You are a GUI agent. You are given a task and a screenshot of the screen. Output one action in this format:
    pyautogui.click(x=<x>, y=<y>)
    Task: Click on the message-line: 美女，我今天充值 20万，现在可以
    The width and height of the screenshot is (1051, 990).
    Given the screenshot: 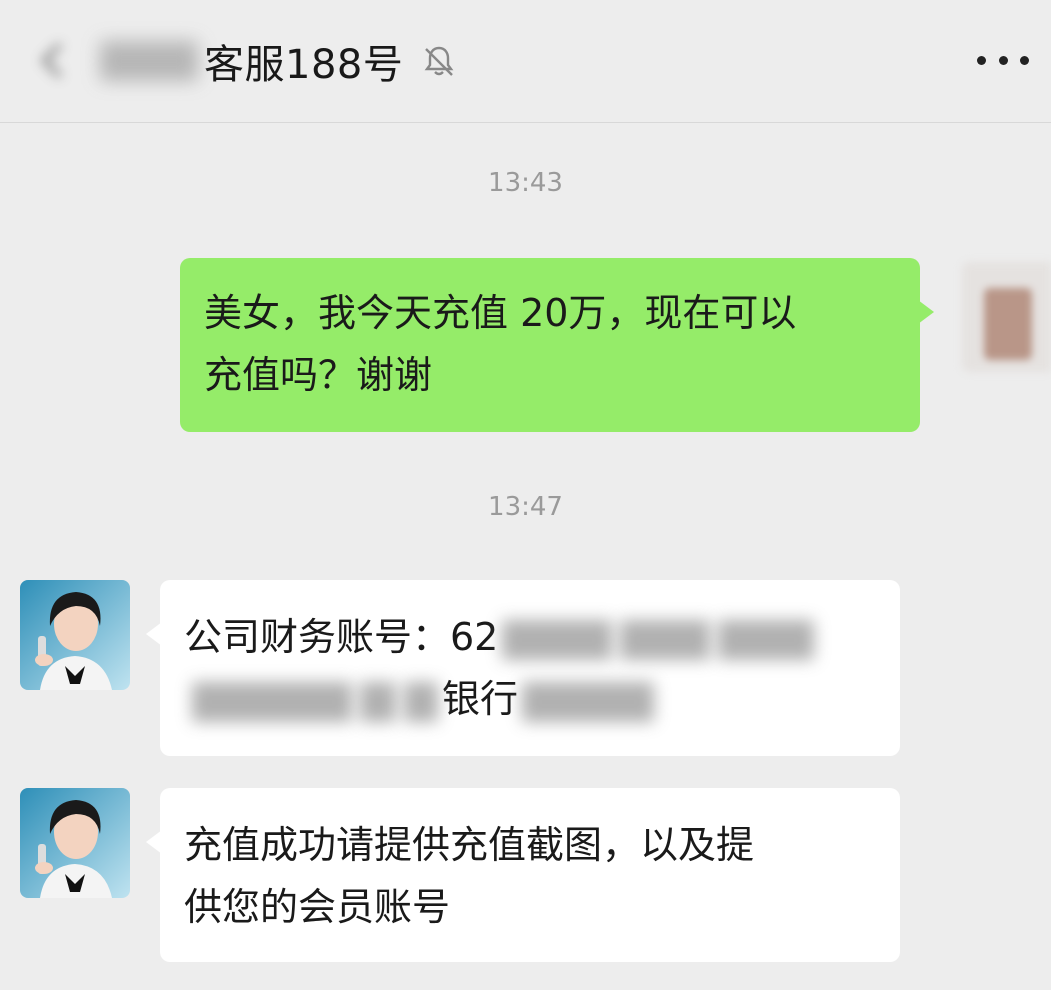 What is the action you would take?
    pyautogui.click(x=500, y=313)
    